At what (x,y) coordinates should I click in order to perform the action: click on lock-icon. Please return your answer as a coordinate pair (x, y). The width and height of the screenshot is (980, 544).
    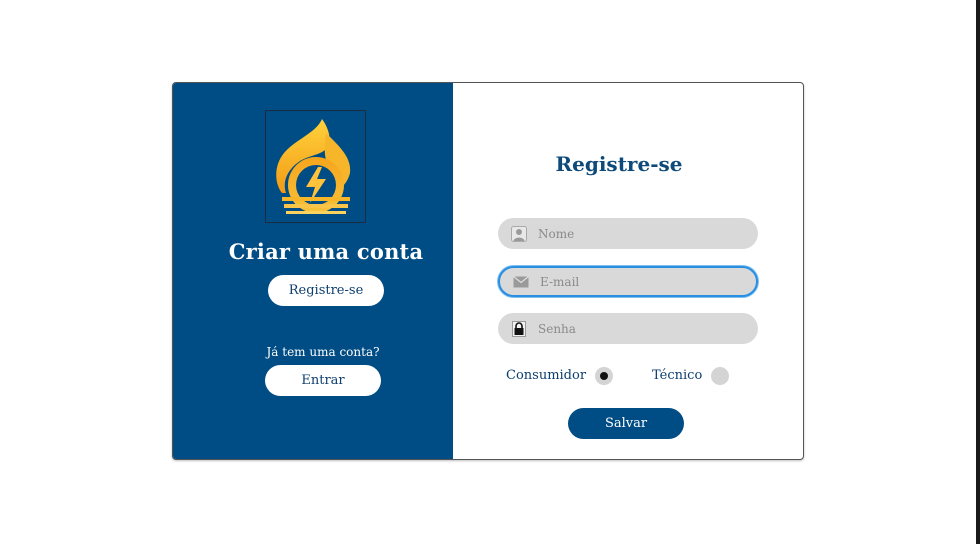
    Looking at the image, I should click on (519, 329).